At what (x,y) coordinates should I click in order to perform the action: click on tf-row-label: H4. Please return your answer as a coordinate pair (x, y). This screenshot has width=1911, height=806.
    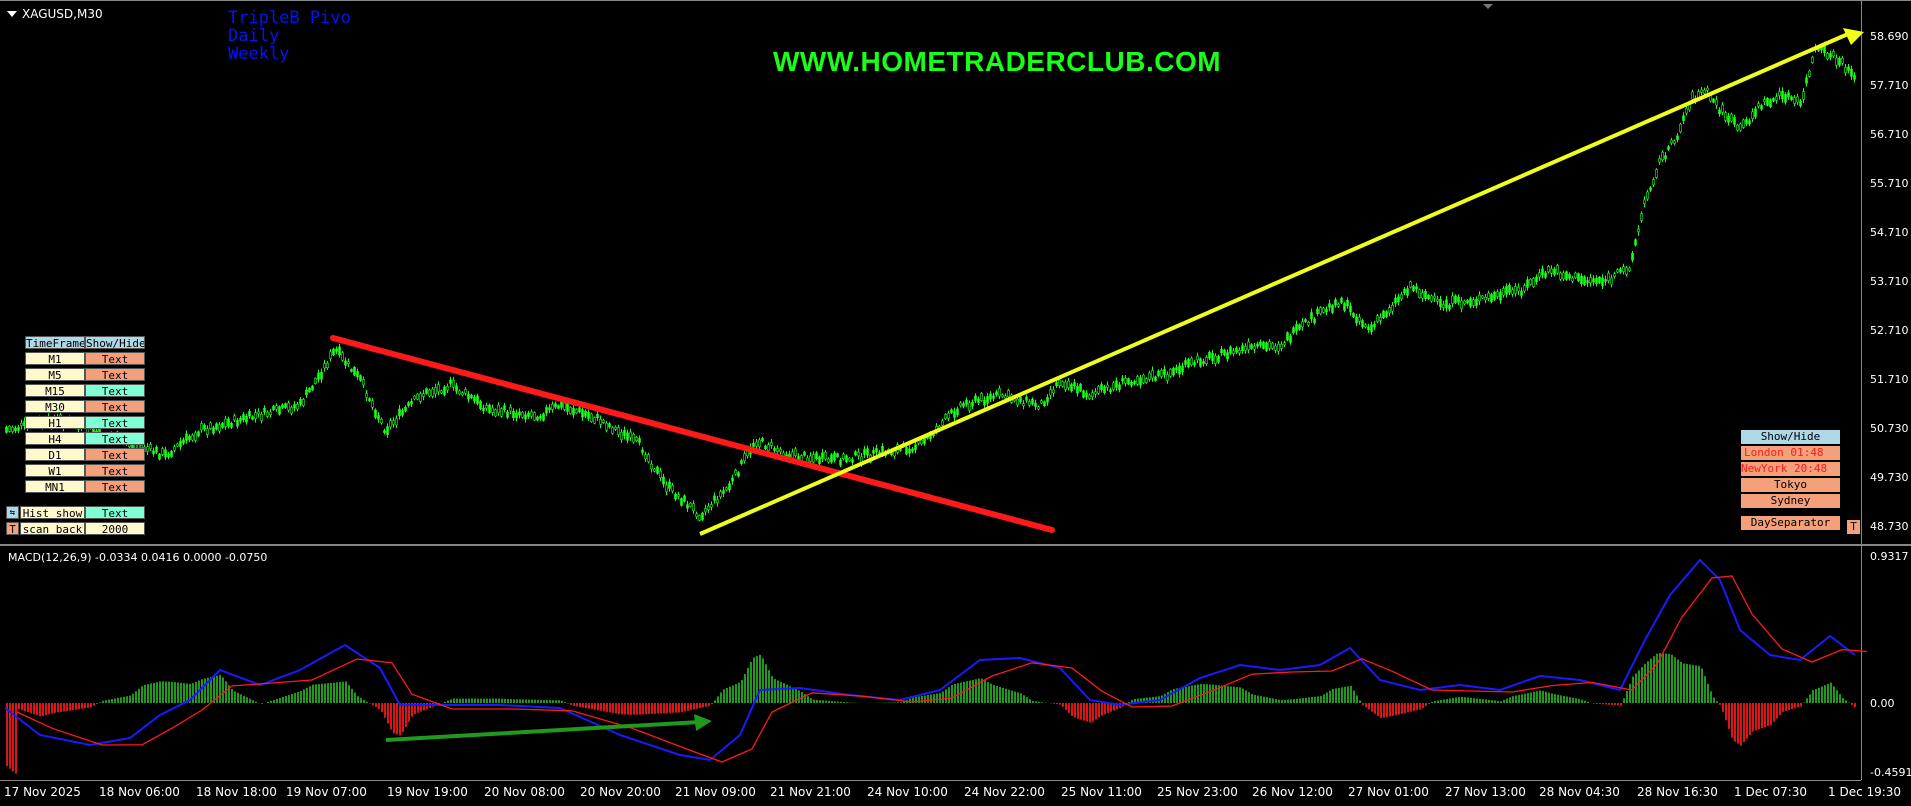
    Looking at the image, I should click on (55, 438).